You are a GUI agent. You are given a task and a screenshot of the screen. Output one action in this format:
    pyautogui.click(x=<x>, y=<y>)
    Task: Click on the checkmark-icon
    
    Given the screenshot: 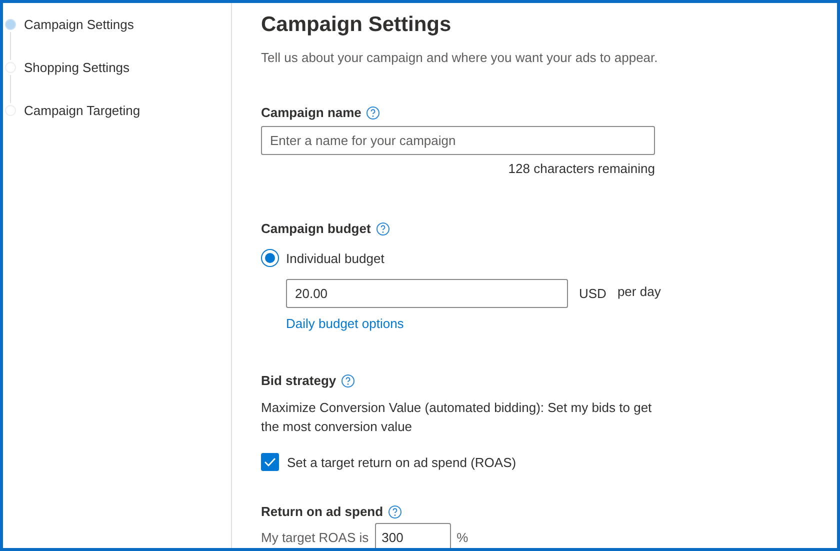 What is the action you would take?
    pyautogui.click(x=270, y=462)
    